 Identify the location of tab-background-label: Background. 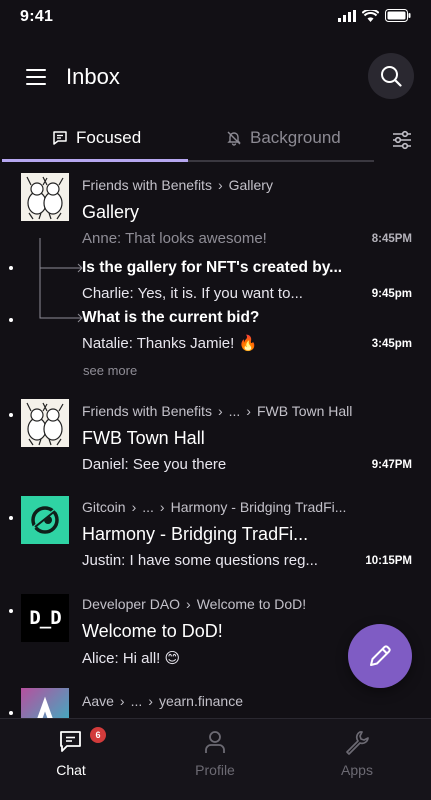
(295, 137).